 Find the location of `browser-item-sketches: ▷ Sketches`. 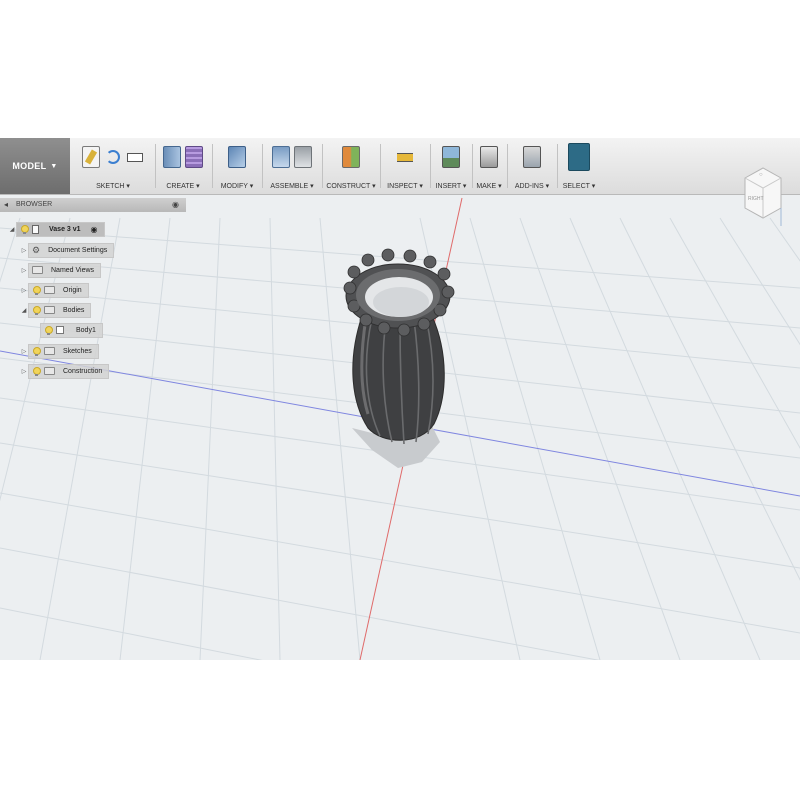

browser-item-sketches: ▷ Sketches is located at coordinates (59, 351).